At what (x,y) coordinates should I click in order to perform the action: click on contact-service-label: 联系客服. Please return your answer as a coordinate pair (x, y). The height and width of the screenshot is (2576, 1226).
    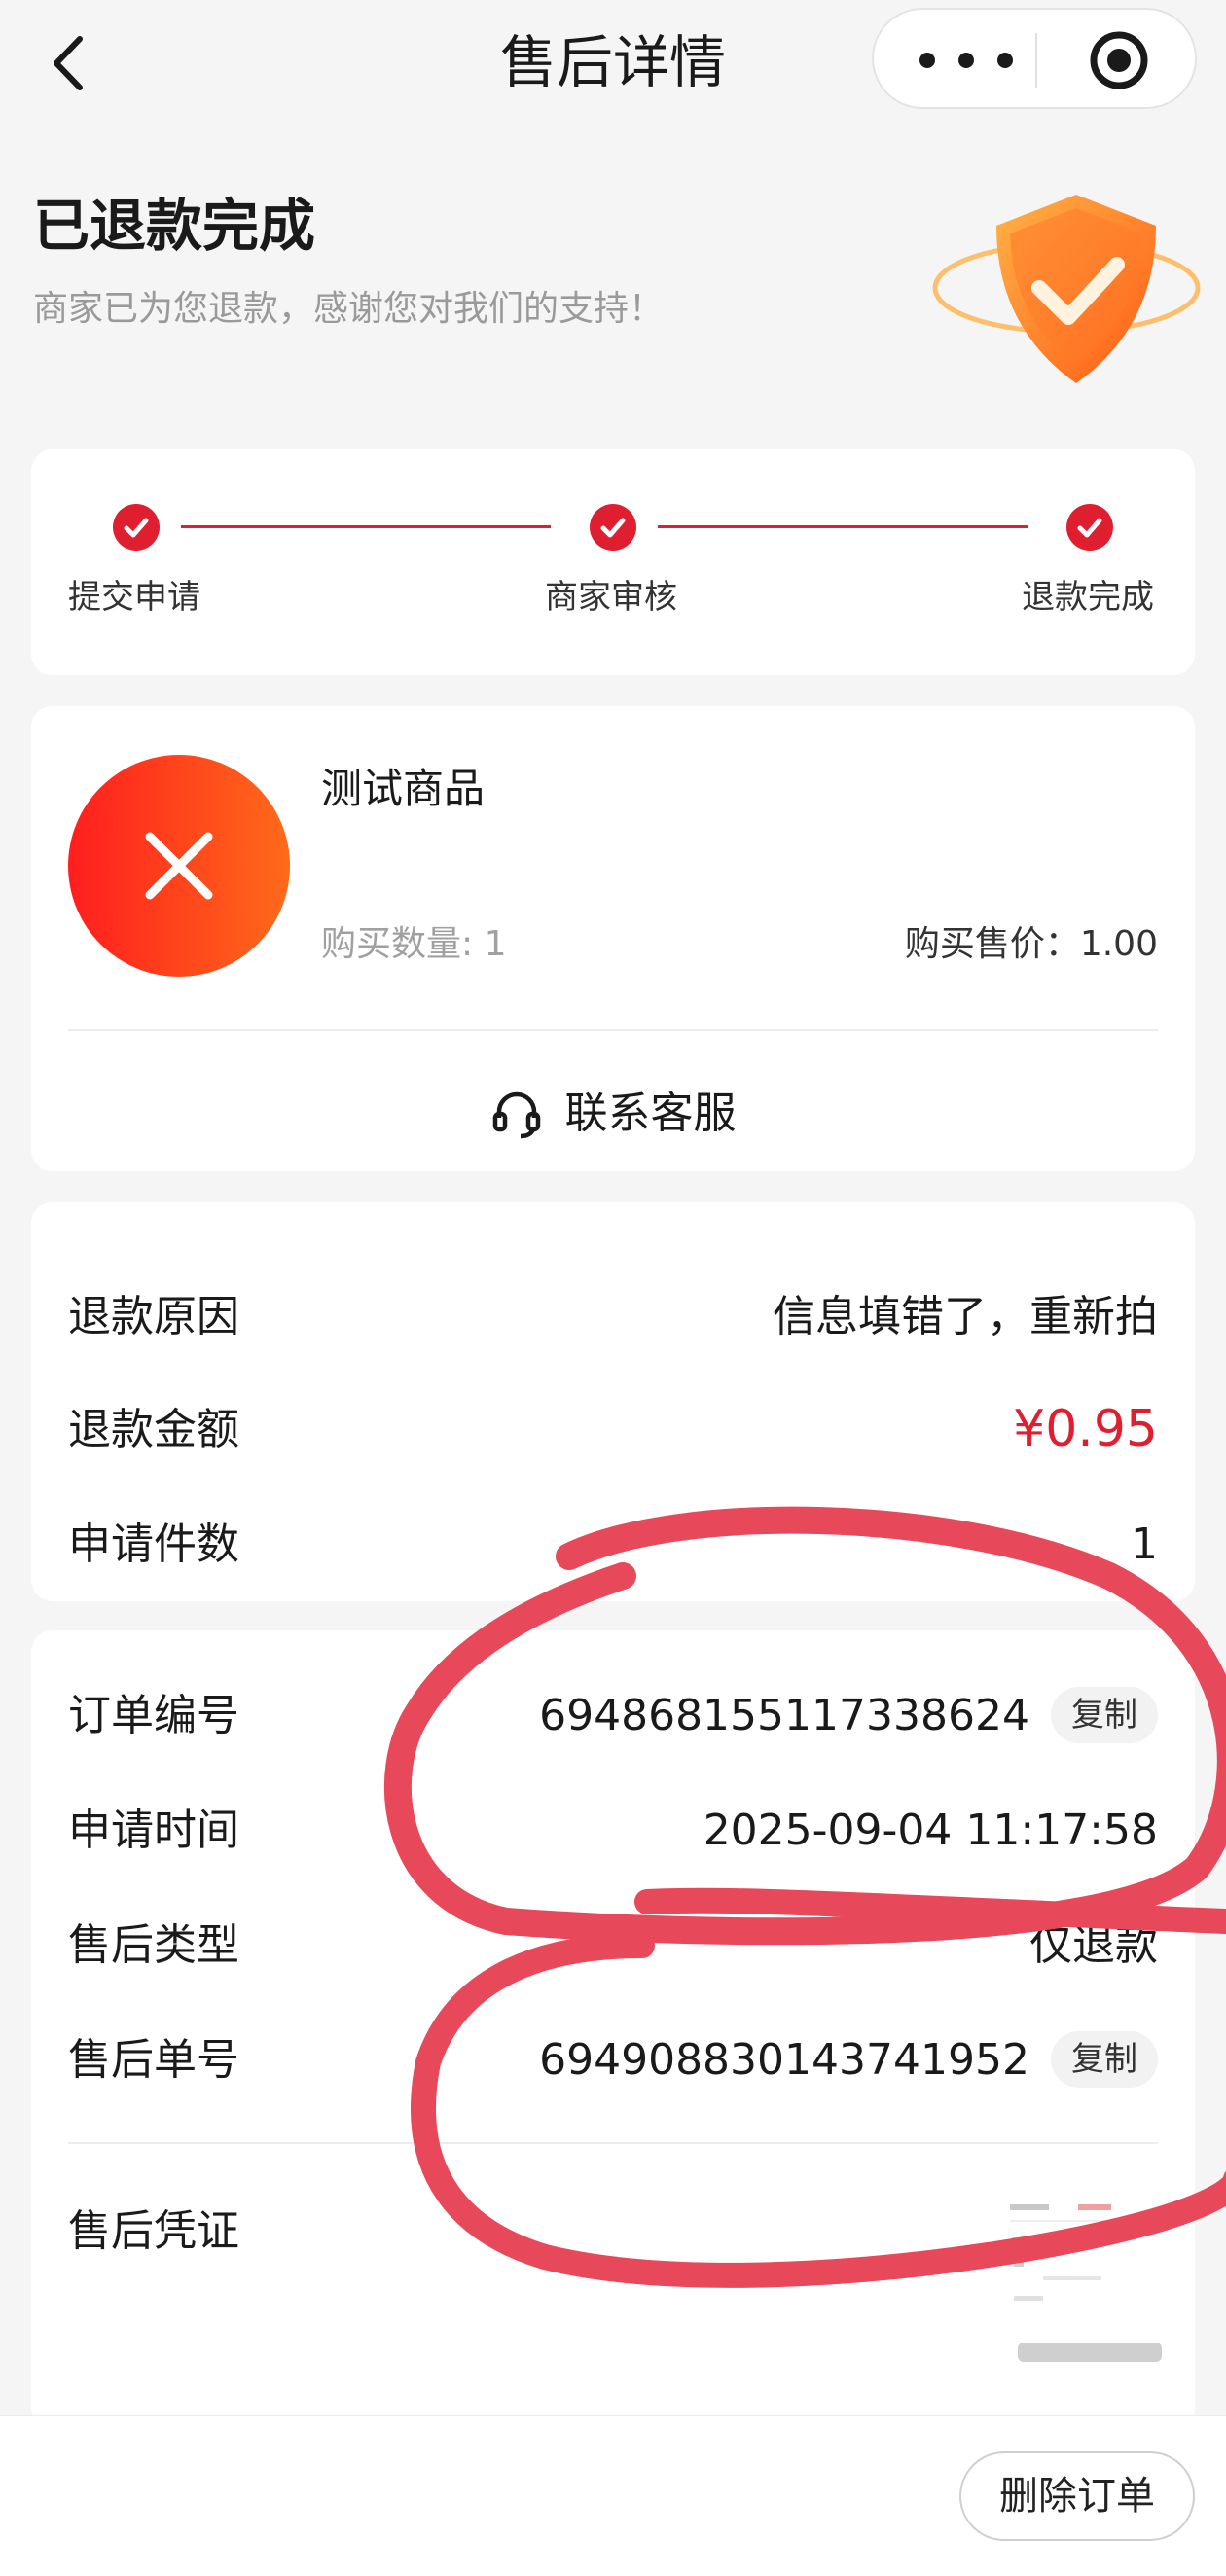
    Looking at the image, I should click on (650, 1113).